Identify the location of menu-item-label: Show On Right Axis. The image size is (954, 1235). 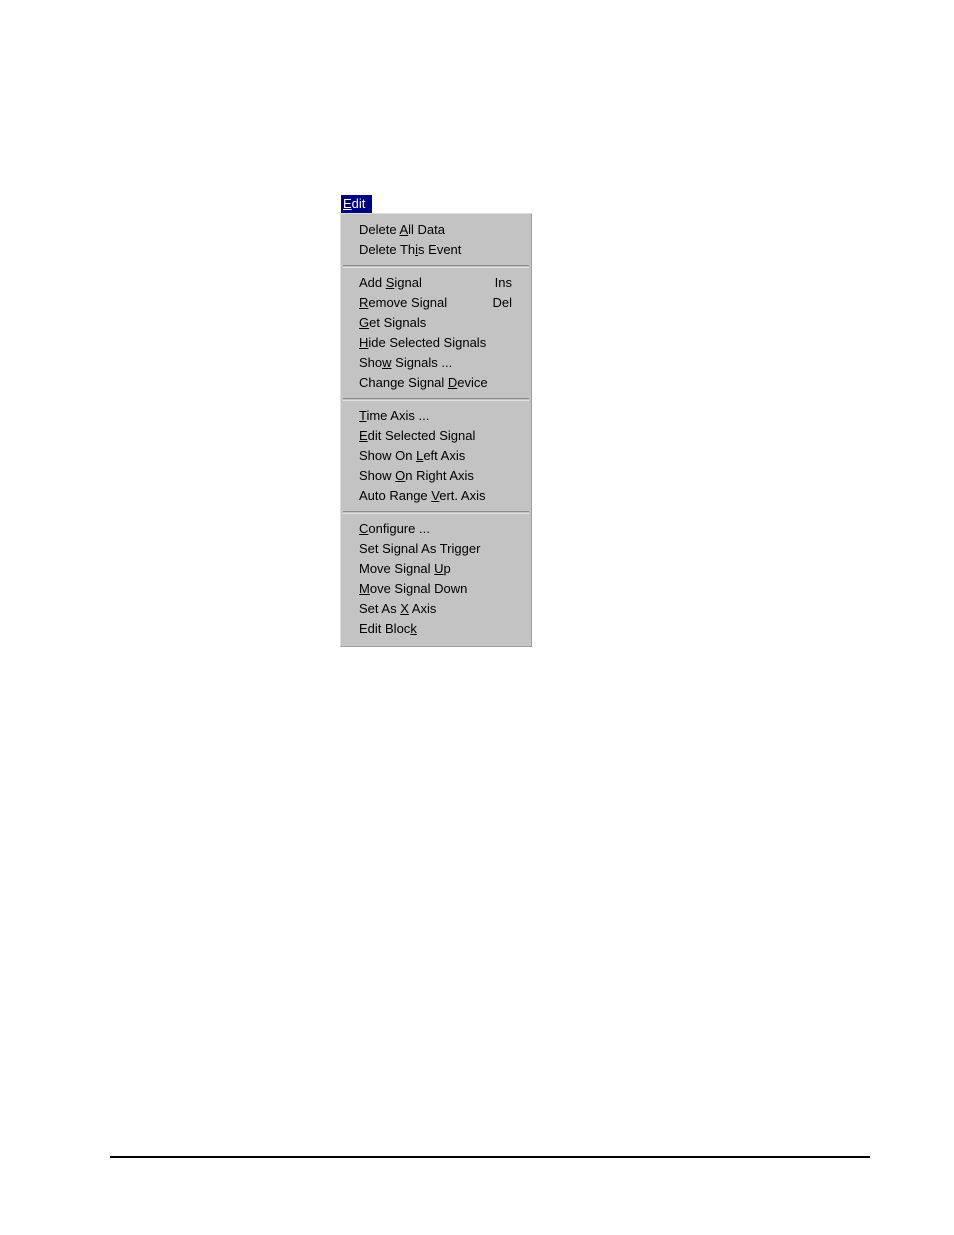
(416, 475).